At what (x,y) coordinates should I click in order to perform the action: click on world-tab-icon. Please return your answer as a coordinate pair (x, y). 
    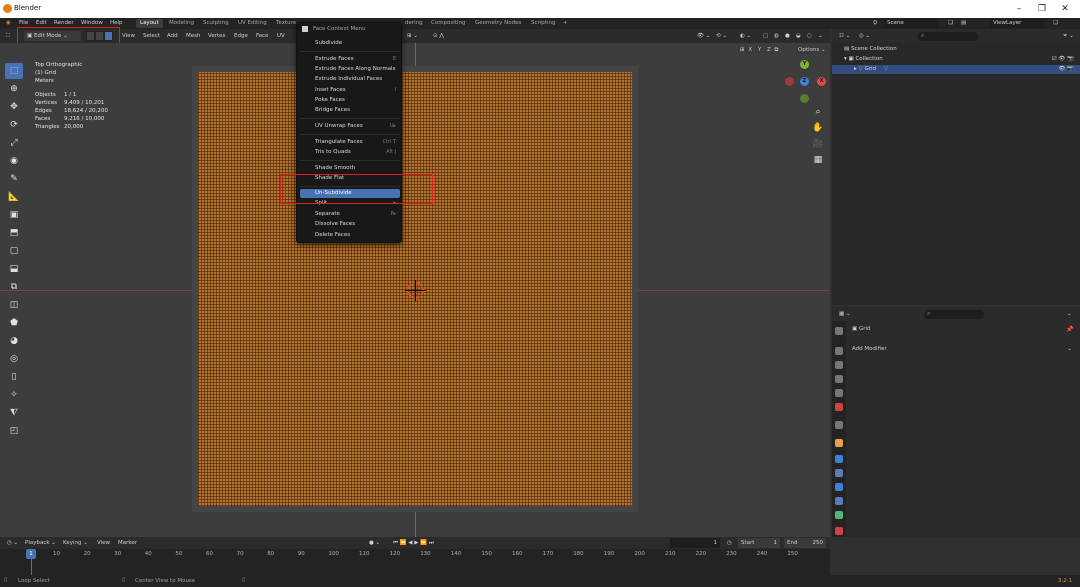
    Looking at the image, I should click on (839, 407).